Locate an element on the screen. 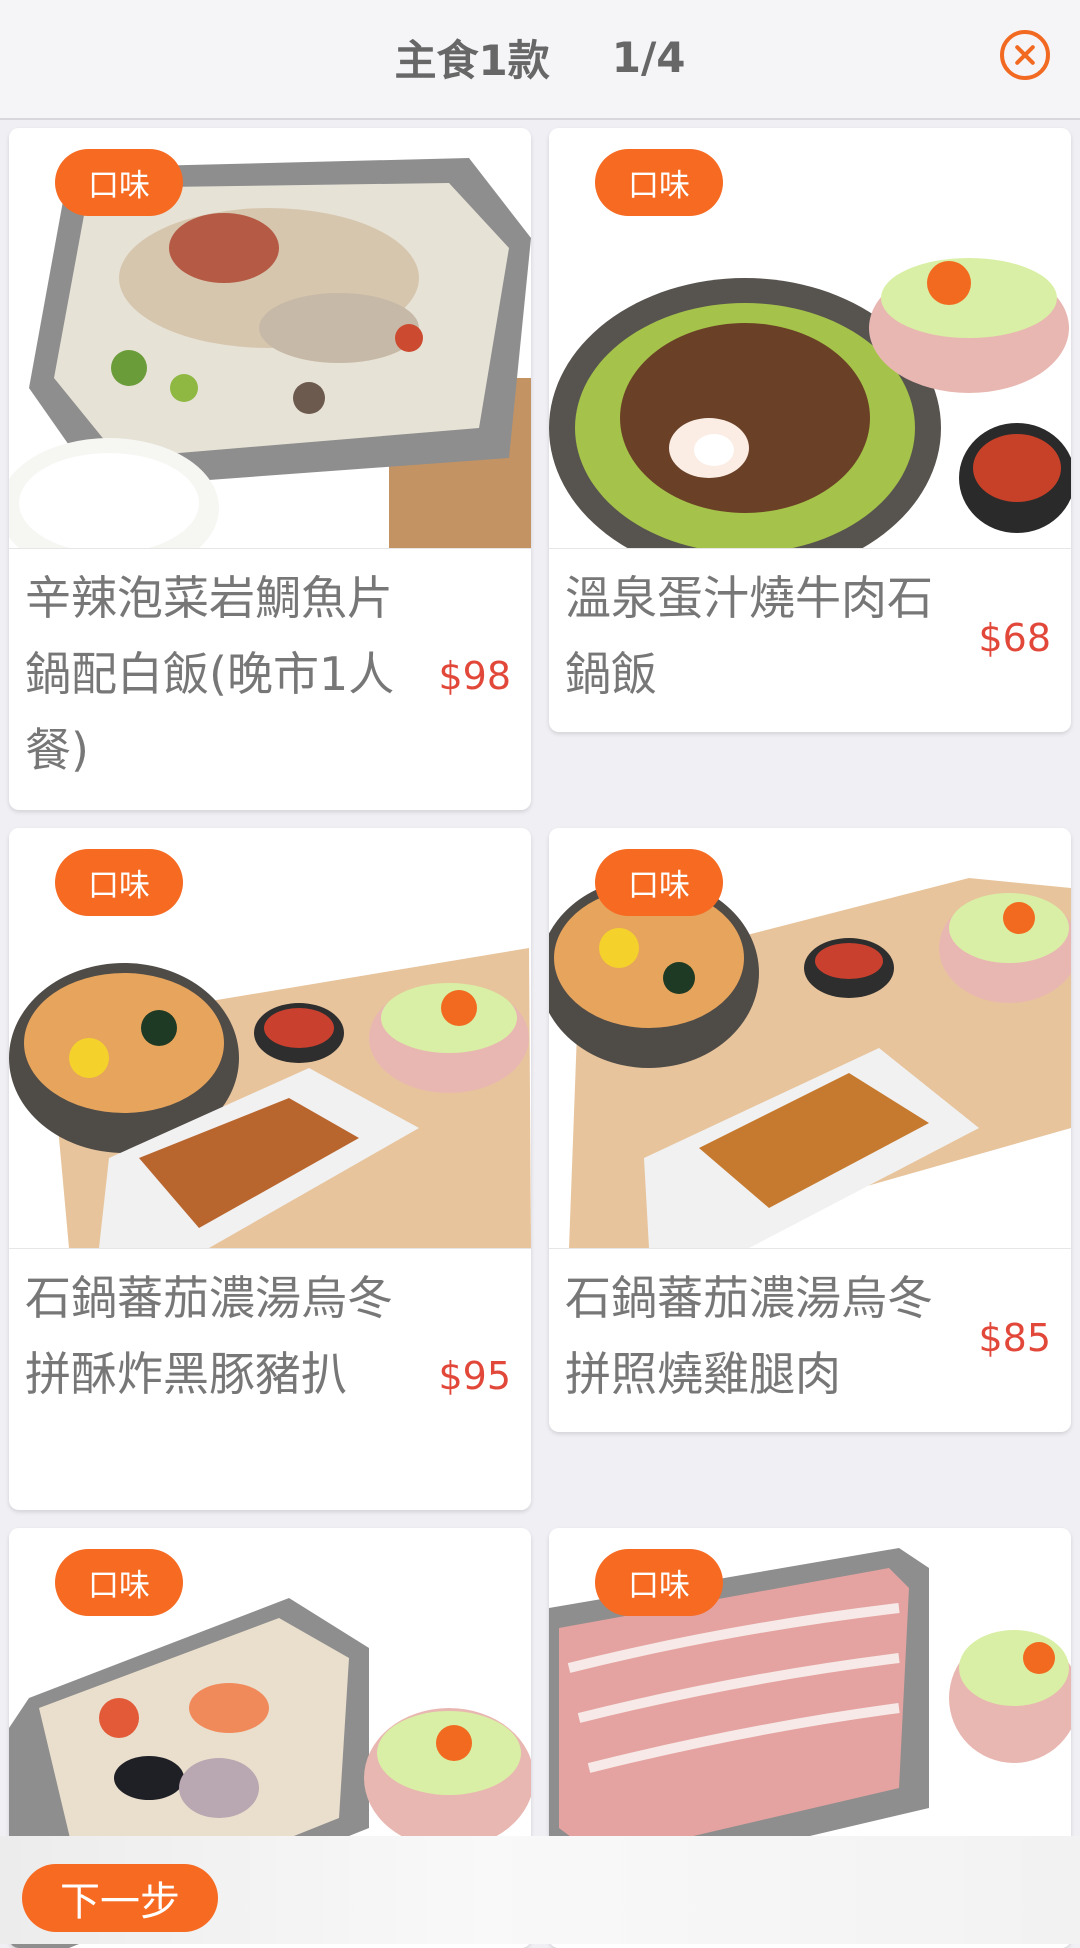 The height and width of the screenshot is (1948, 1080). header-title-group: 主食1款 1/4 is located at coordinates (540, 57).